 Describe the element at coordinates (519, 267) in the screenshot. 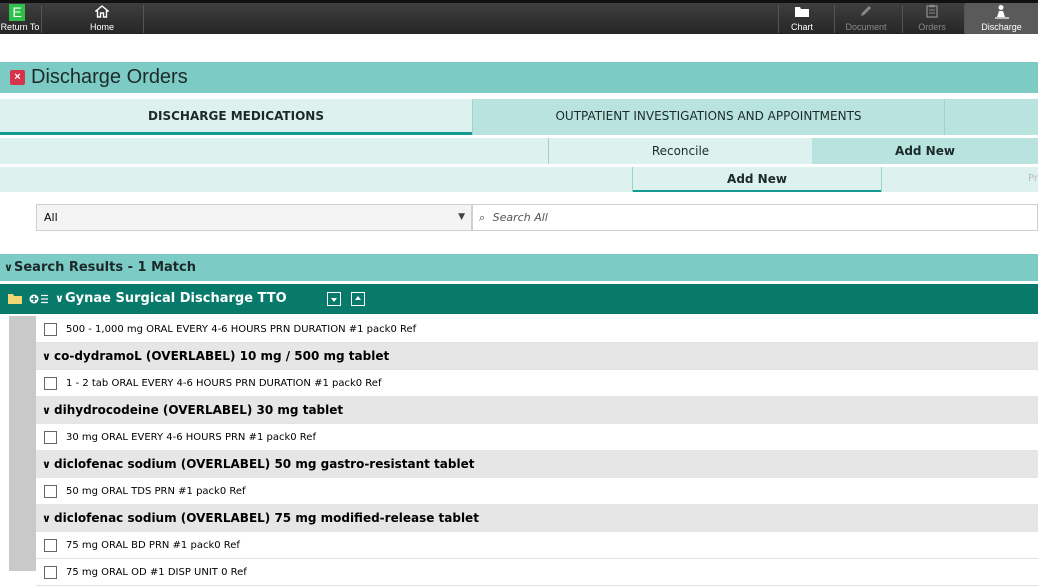

I see `search-results-header: ∨ Search Results - 1 Match` at that location.